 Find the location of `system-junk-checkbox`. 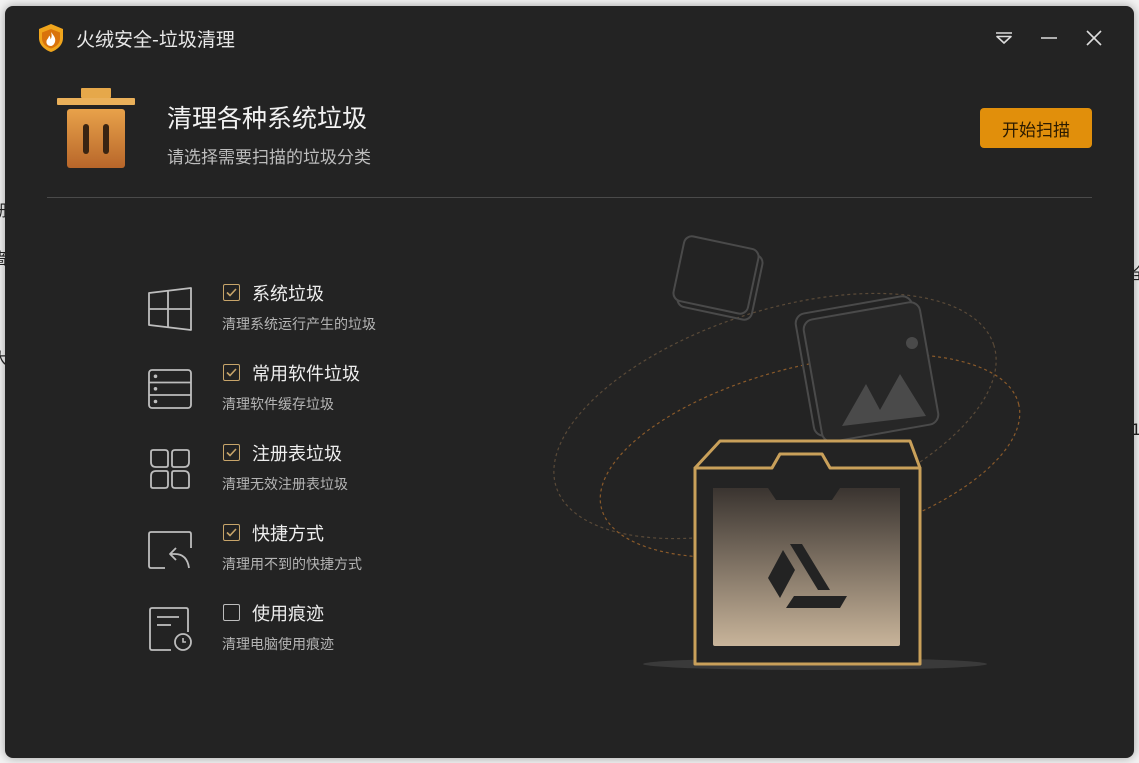

system-junk-checkbox is located at coordinates (231, 292).